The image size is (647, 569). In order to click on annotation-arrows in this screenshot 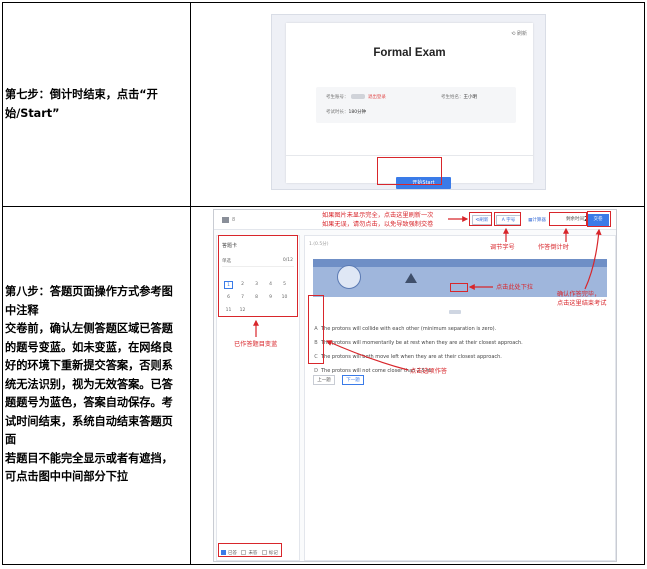, I will do `click(427, 293)`.